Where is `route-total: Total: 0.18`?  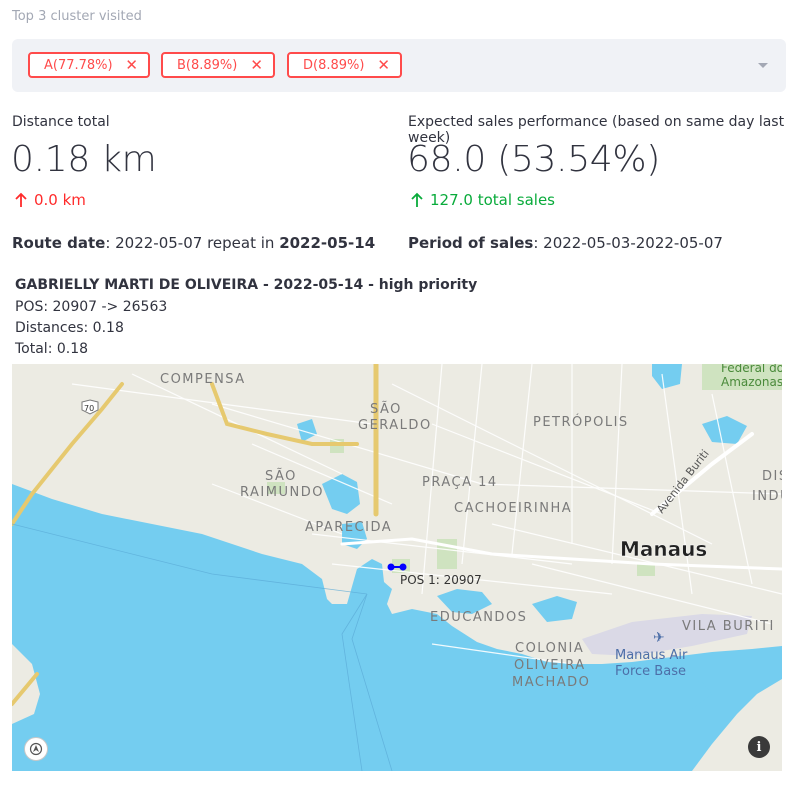
route-total: Total: 0.18 is located at coordinates (52, 349).